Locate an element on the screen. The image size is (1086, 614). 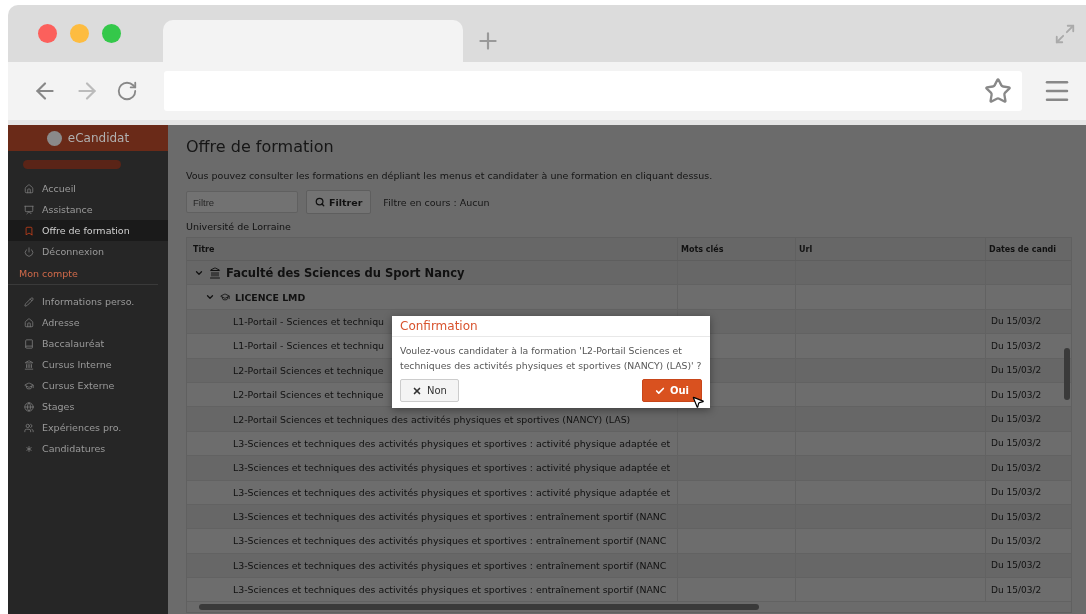
people-icon is located at coordinates (29, 427).